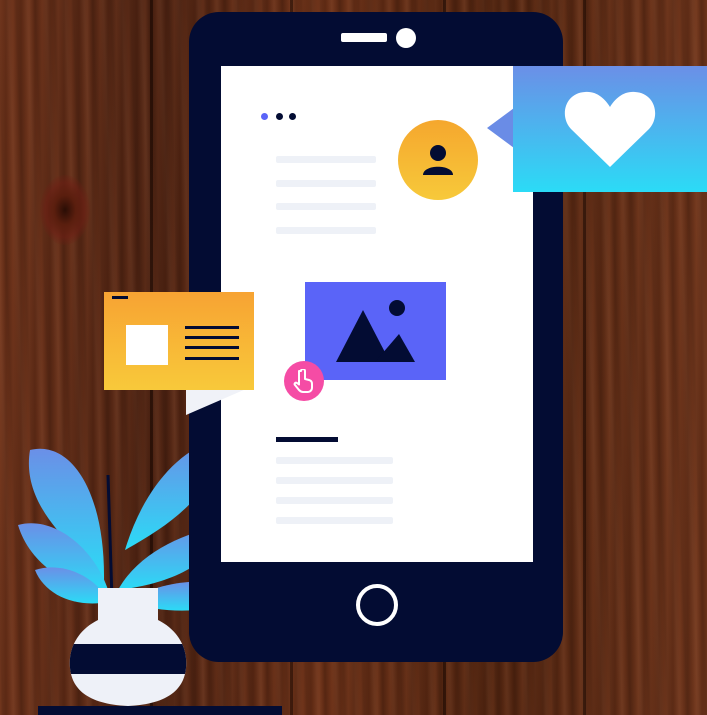 This screenshot has height=715, width=707. What do you see at coordinates (160, 710) in the screenshot?
I see `shelf` at bounding box center [160, 710].